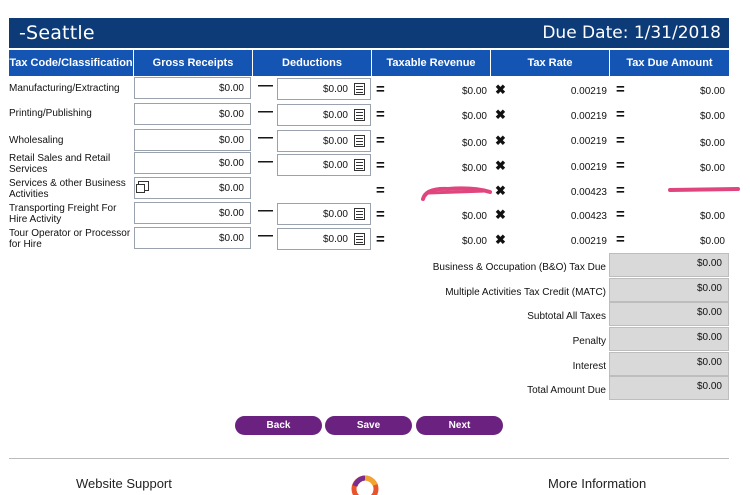 The image size is (750, 495). What do you see at coordinates (669, 63) in the screenshot?
I see `column-header-due: Tax Due Amount` at bounding box center [669, 63].